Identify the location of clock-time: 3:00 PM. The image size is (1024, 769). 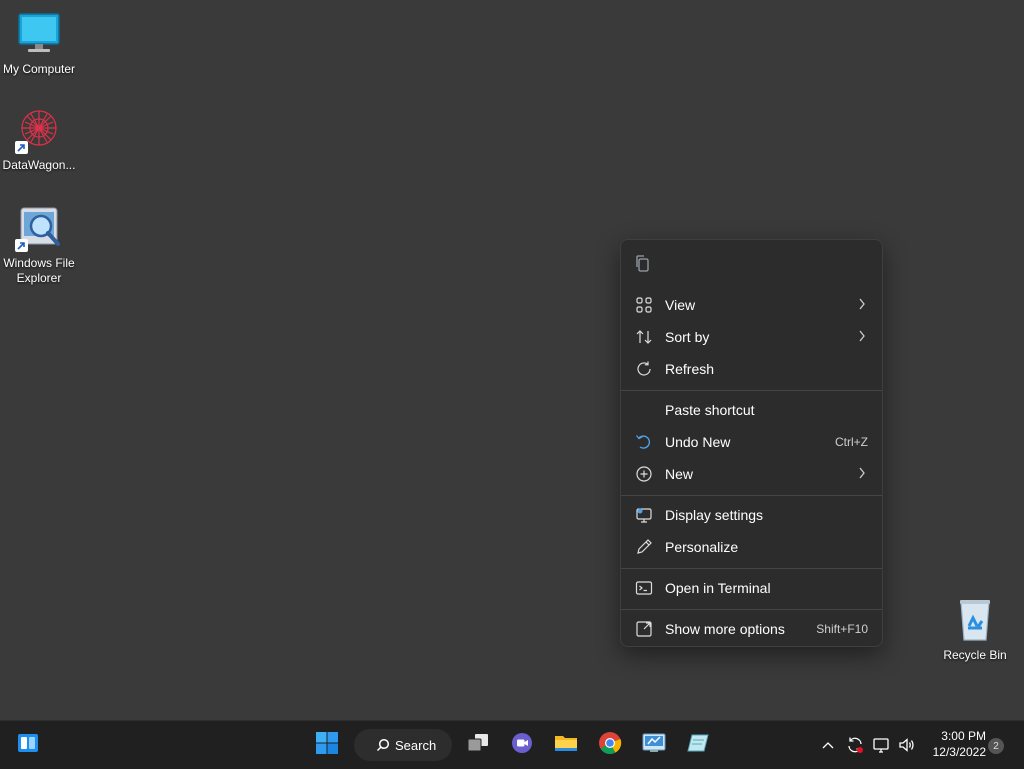
(963, 736).